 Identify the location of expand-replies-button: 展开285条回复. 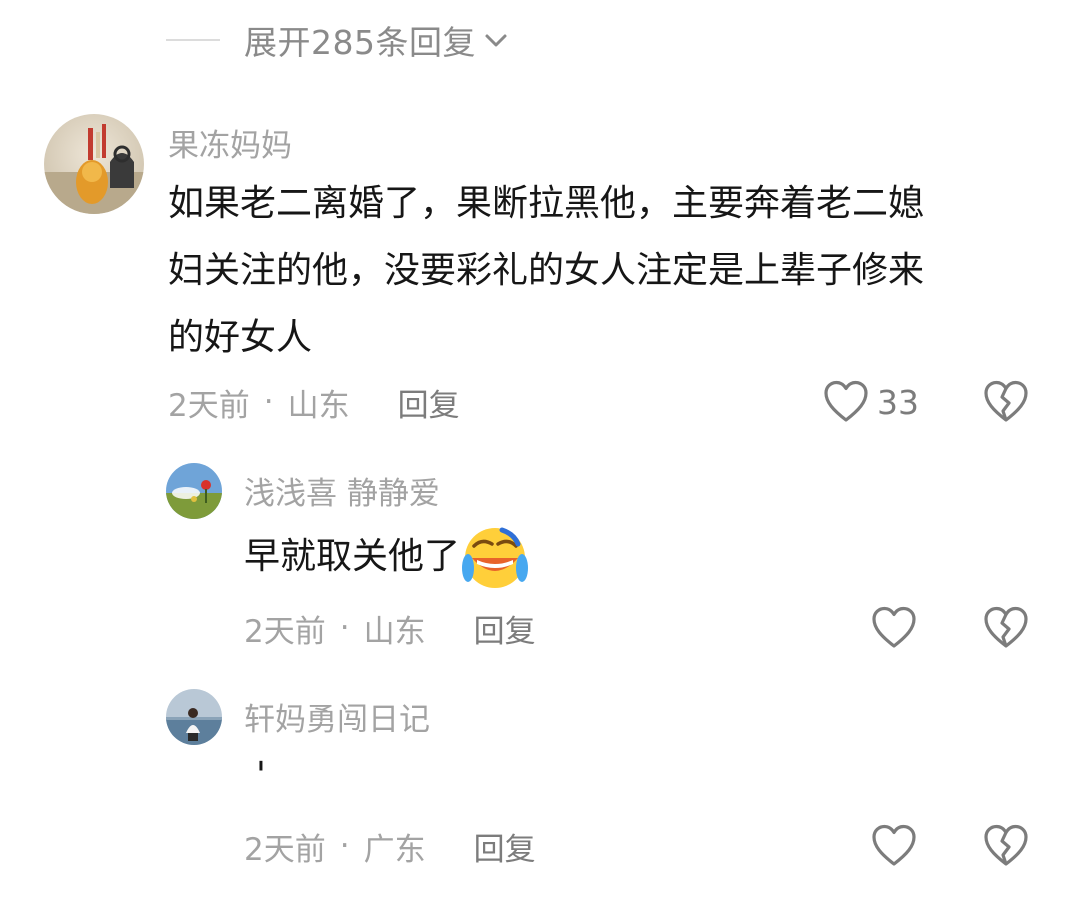
(338, 40).